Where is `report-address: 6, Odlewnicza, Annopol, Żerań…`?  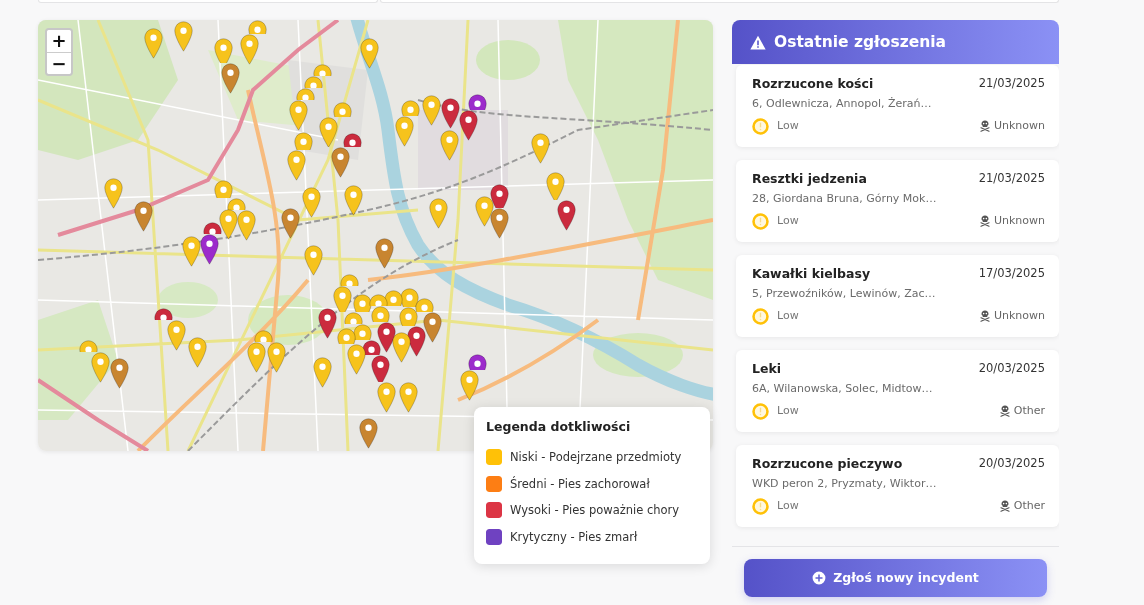
report-address: 6, Odlewnicza, Annopol, Żerań… is located at coordinates (842, 104).